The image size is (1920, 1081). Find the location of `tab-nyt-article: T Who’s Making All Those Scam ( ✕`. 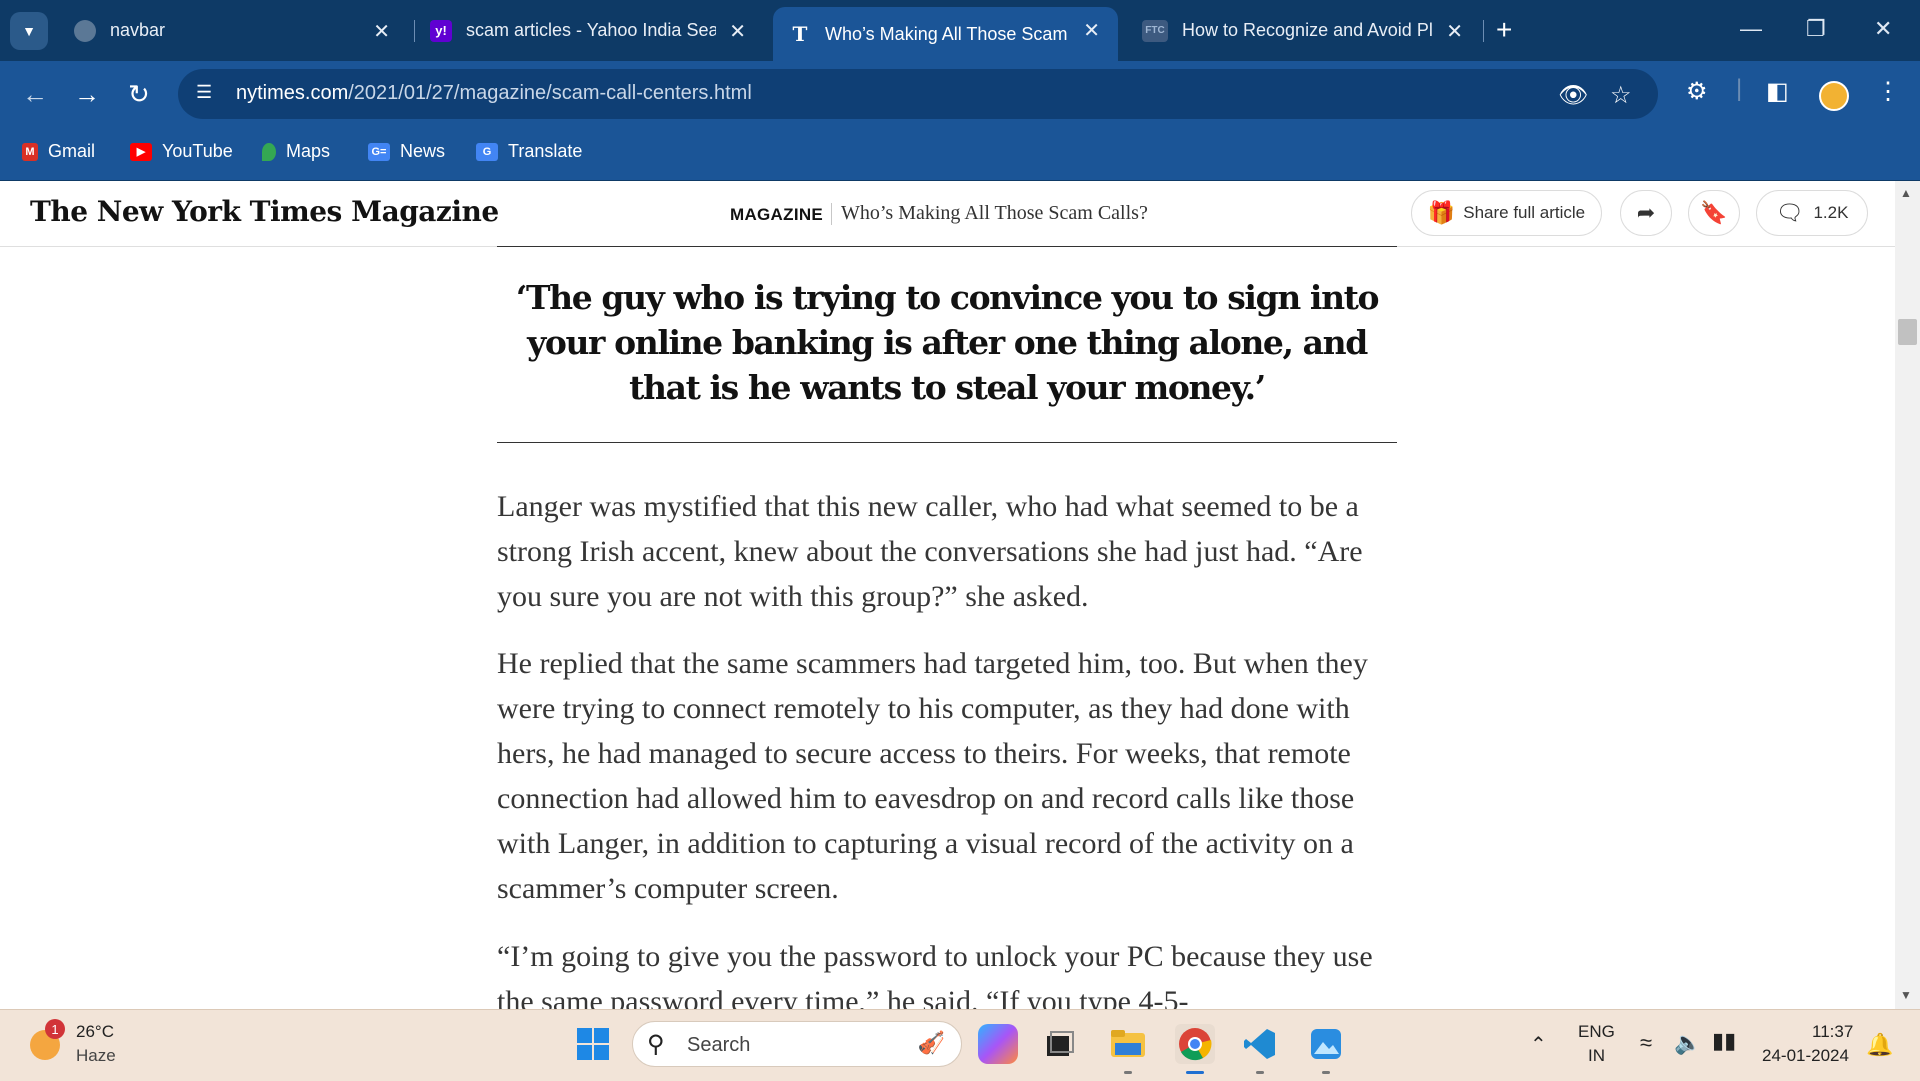

tab-nyt-article: T Who’s Making All Those Scam ( ✕ is located at coordinates (945, 34).